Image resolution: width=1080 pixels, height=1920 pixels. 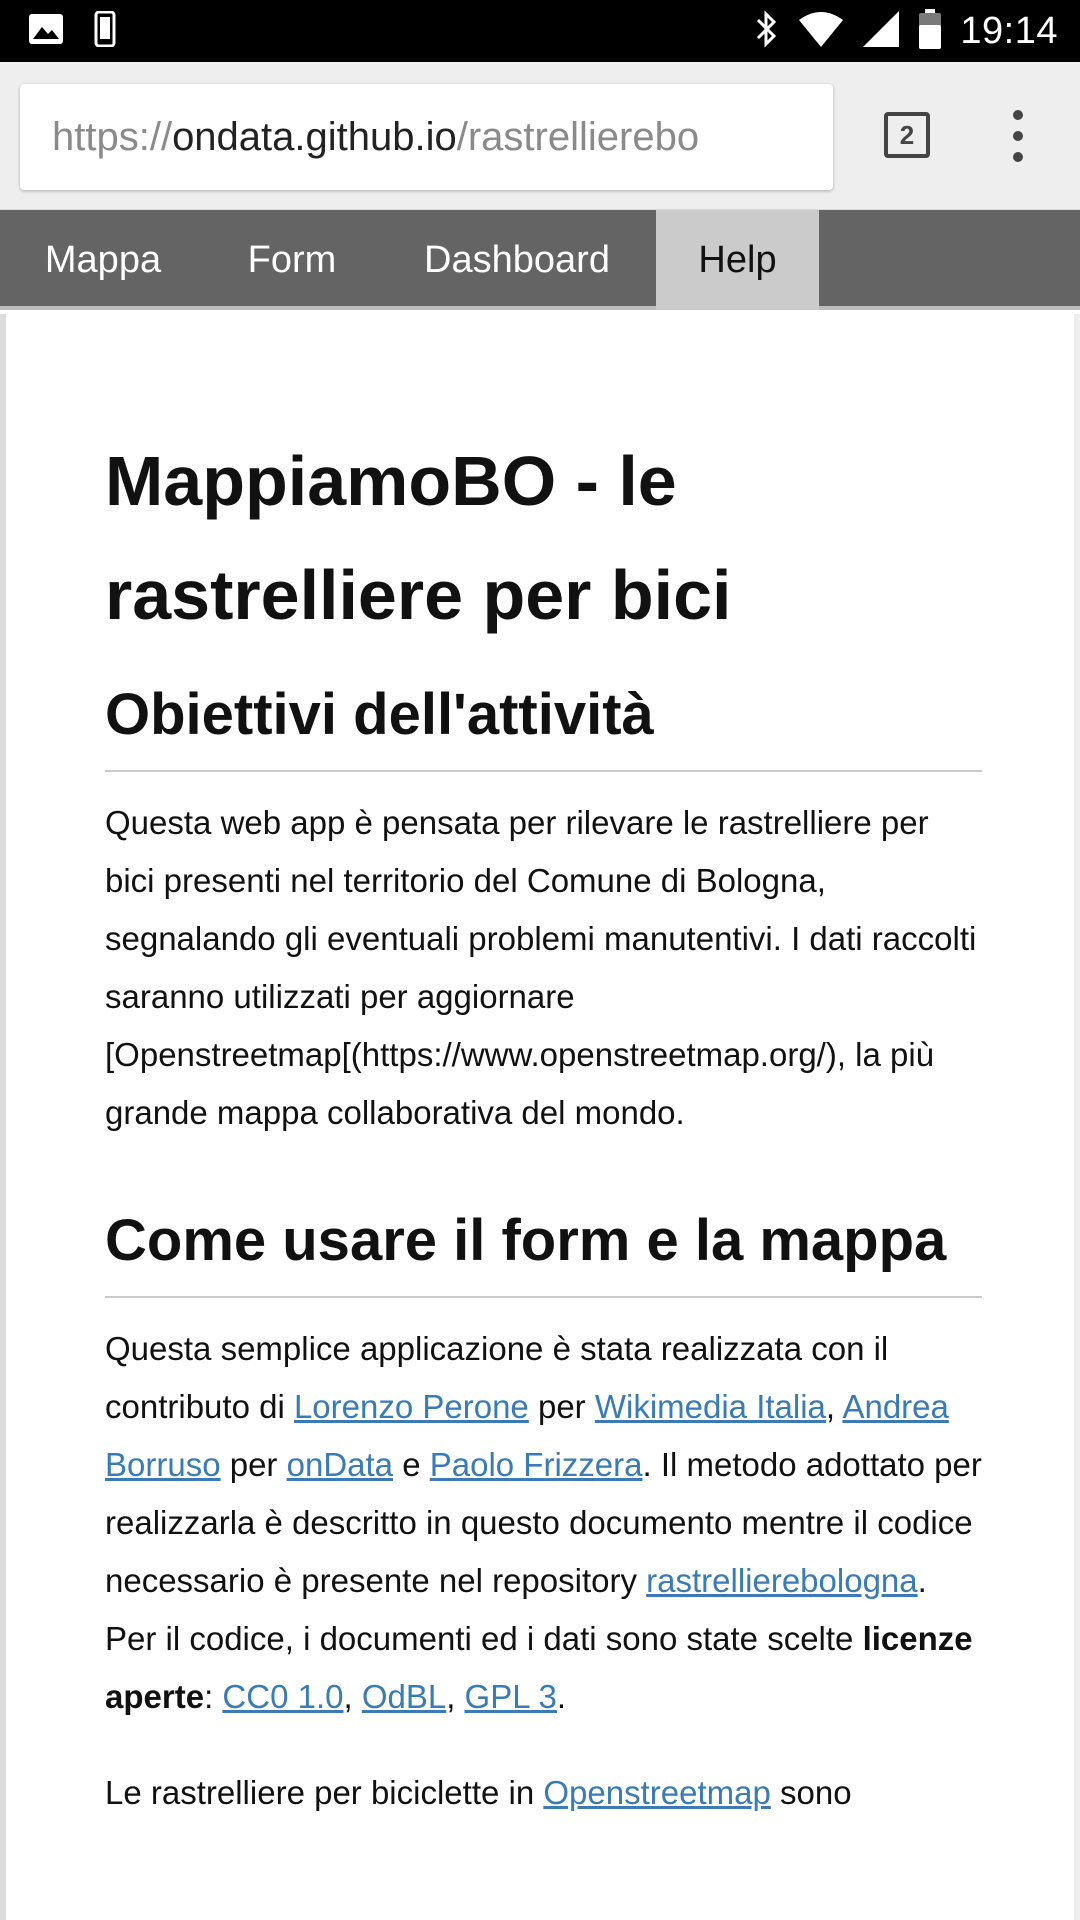 What do you see at coordinates (906, 31) in the screenshot?
I see `status-bar-system: 19:14` at bounding box center [906, 31].